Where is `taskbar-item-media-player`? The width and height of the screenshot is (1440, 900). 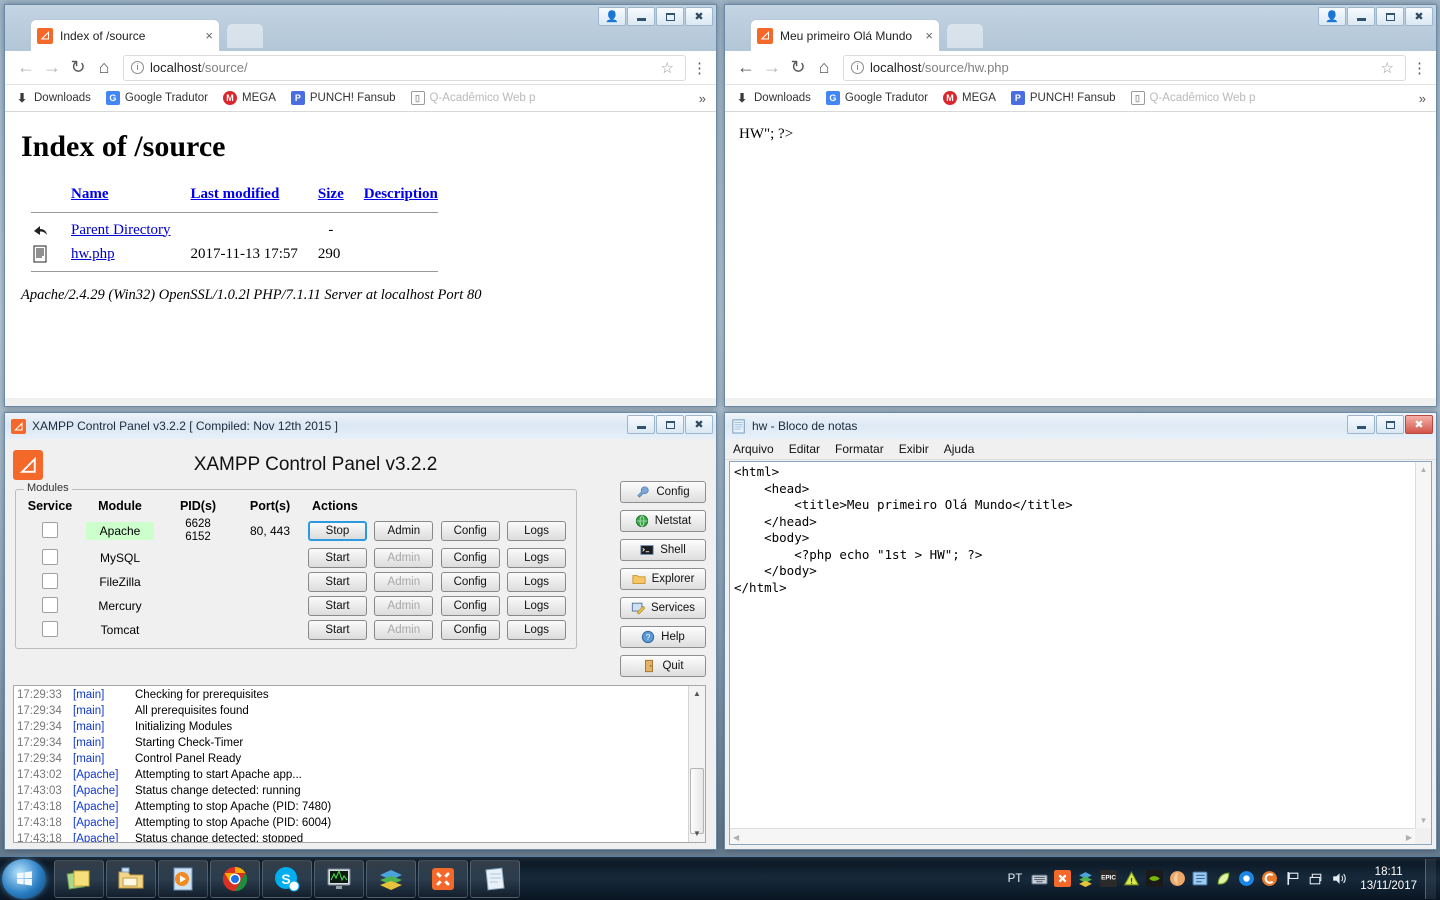 taskbar-item-media-player is located at coordinates (183, 878).